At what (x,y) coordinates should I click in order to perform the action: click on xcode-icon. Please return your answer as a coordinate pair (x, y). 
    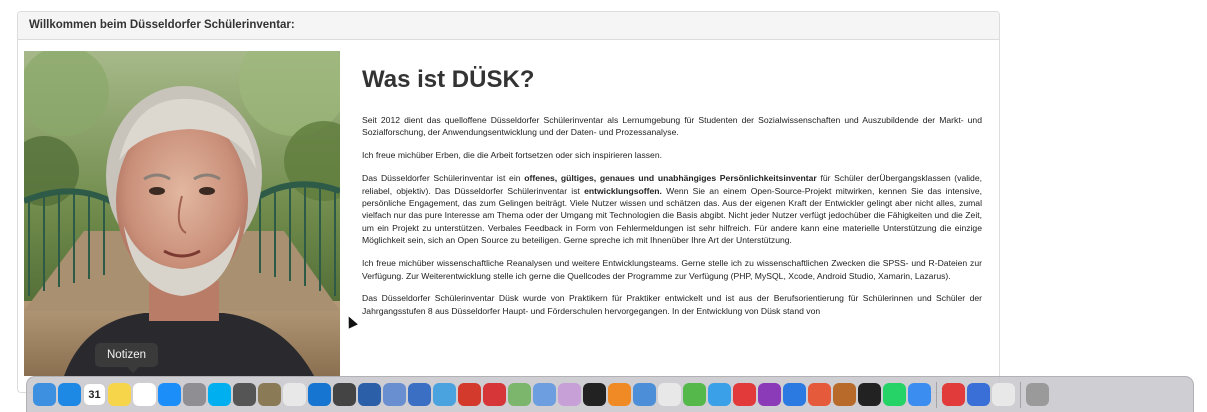
    Looking at the image, I should click on (319, 394).